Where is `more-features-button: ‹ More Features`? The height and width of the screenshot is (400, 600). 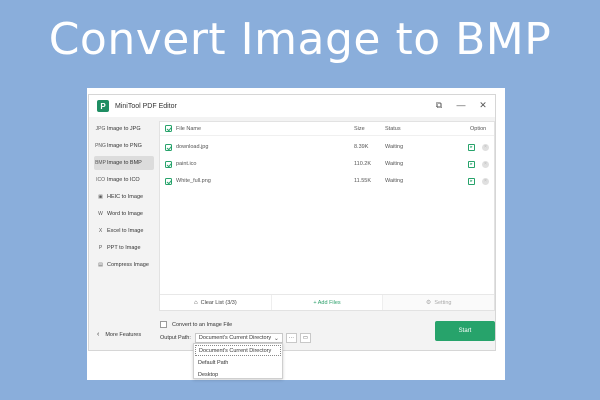
more-features-button: ‹ More Features is located at coordinates (119, 334).